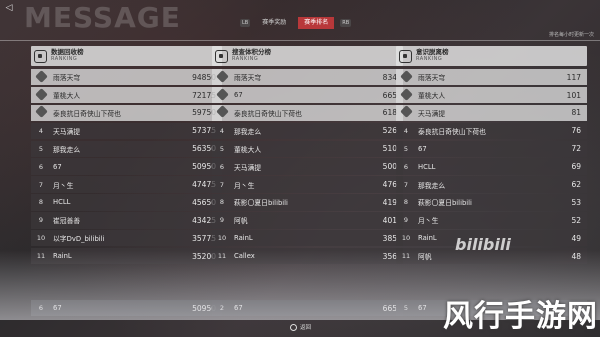 This screenshot has height=337, width=600. Describe the element at coordinates (9, 8) in the screenshot. I see `back-arrow-icon: ◁` at that location.